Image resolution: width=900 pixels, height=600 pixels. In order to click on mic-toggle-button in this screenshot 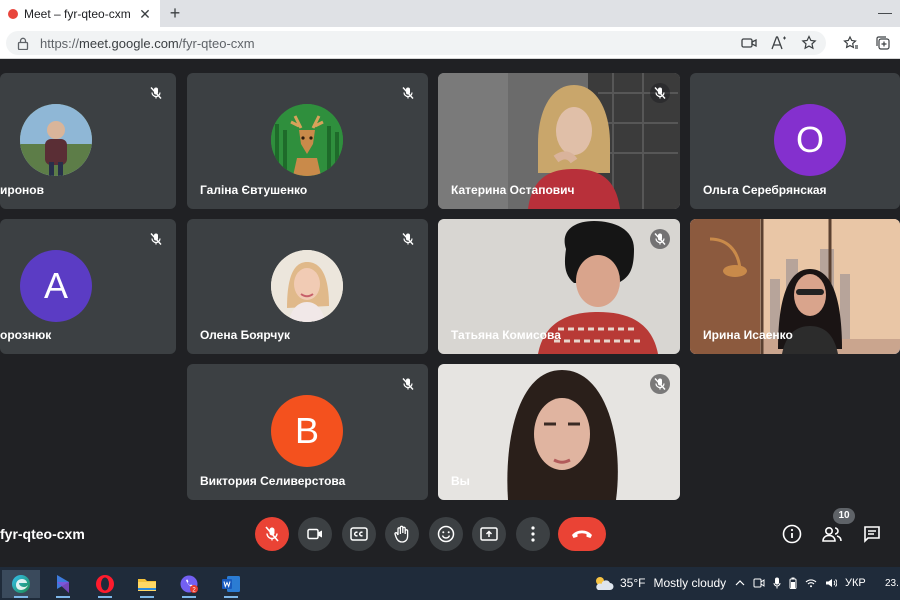, I will do `click(272, 534)`.